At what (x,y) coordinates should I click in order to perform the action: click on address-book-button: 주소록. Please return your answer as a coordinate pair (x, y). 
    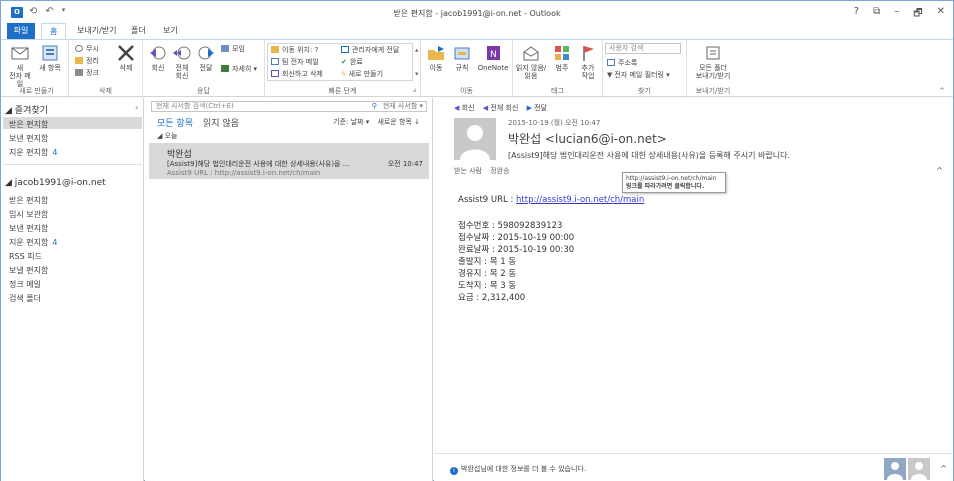
    Looking at the image, I should click on (622, 63).